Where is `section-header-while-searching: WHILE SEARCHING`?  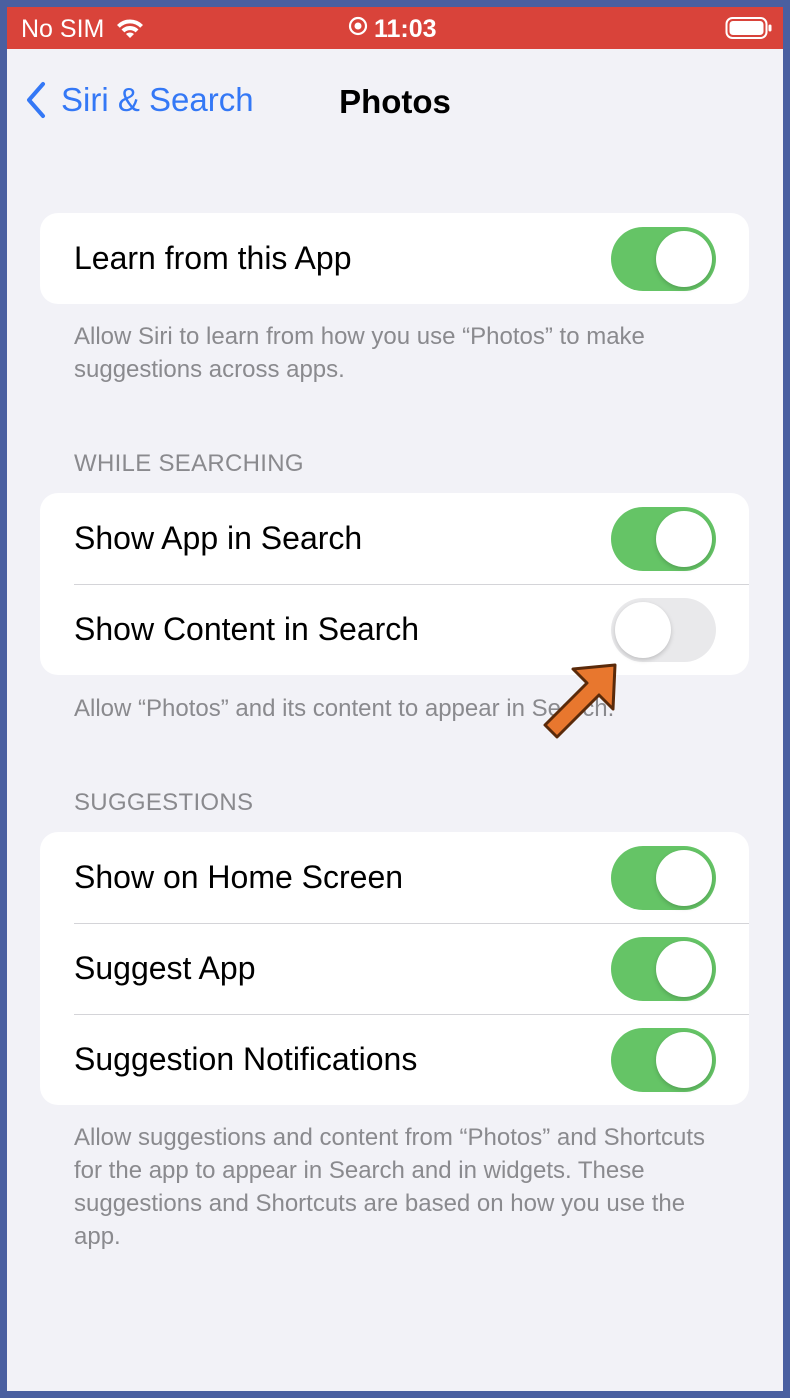
section-header-while-searching: WHILE SEARCHING is located at coordinates (189, 463).